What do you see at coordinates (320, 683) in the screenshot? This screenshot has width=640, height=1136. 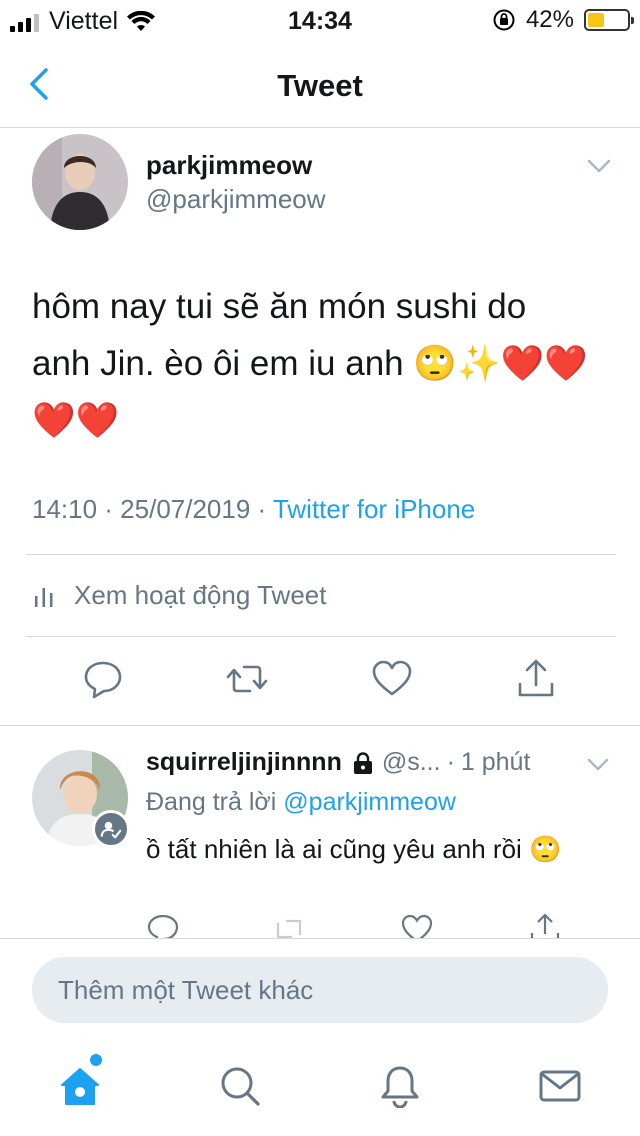 I see `tweet-actions` at bounding box center [320, 683].